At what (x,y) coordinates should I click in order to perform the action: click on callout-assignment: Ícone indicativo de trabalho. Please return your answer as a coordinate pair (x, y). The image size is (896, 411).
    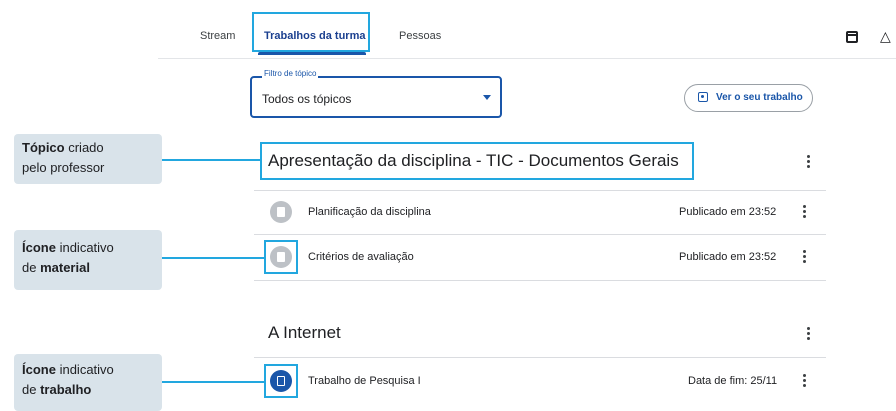
    Looking at the image, I should click on (88, 382).